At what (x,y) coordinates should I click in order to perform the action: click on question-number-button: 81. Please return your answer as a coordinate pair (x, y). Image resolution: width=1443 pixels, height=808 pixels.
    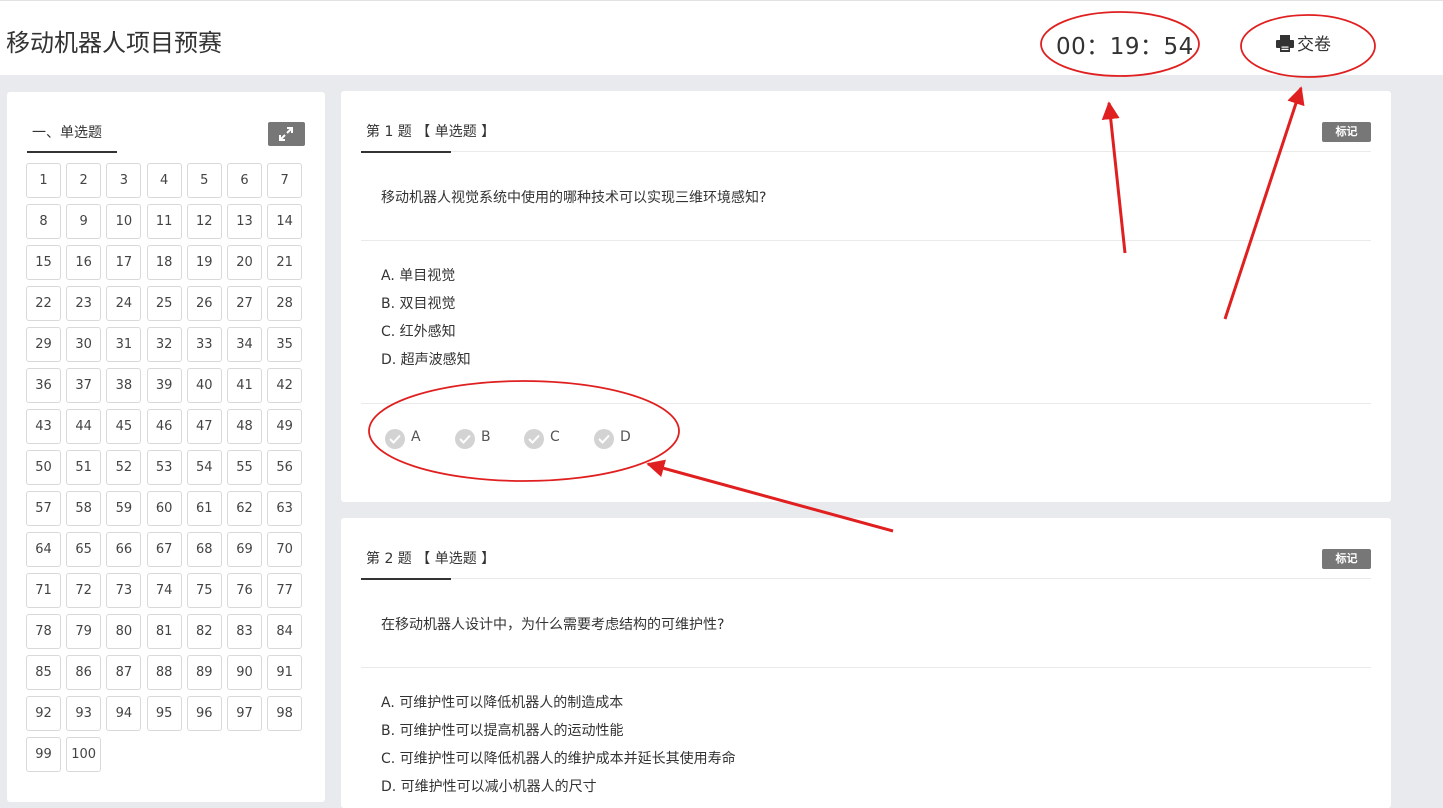
    Looking at the image, I should click on (164, 631).